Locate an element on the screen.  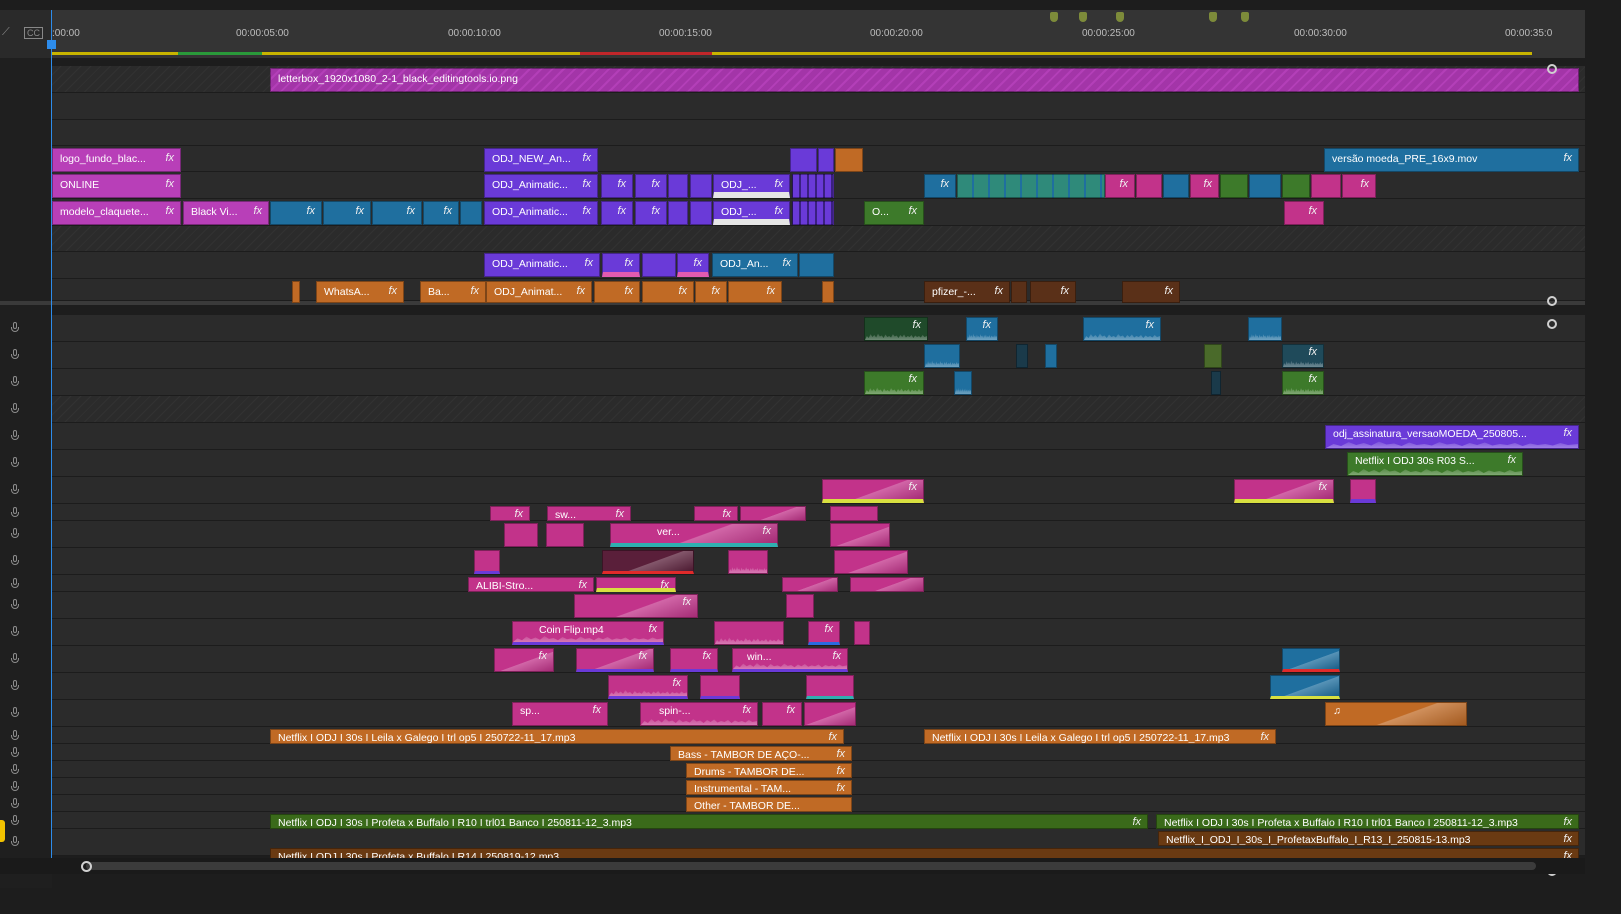
clip-audio-olive is located at coordinates (1213, 356).